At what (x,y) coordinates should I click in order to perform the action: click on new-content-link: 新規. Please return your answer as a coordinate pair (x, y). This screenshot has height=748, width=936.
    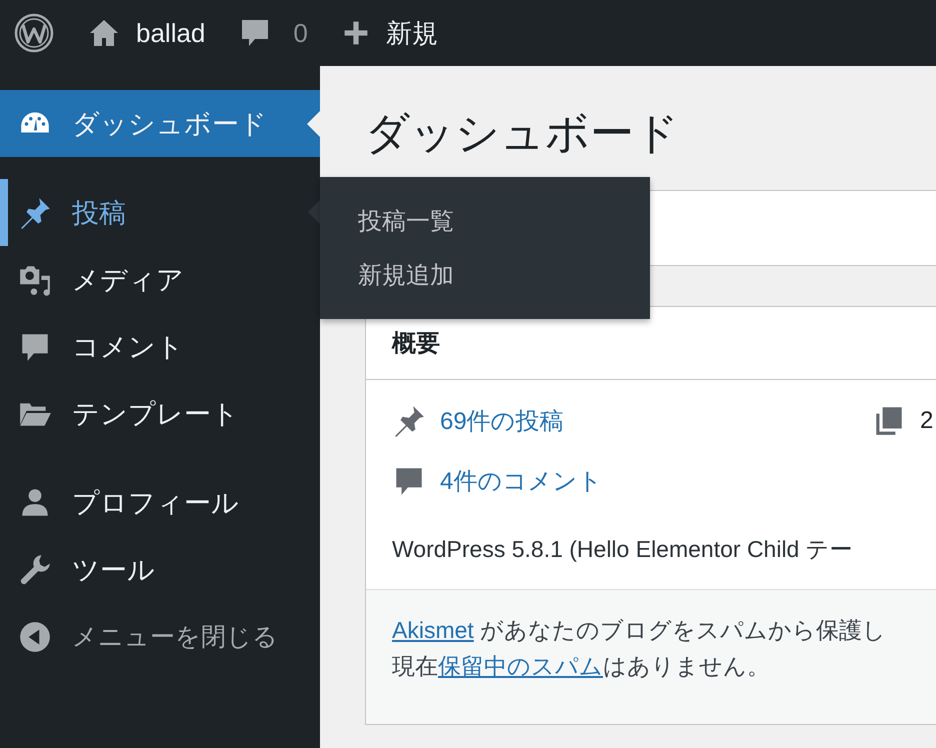
    Looking at the image, I should click on (412, 33).